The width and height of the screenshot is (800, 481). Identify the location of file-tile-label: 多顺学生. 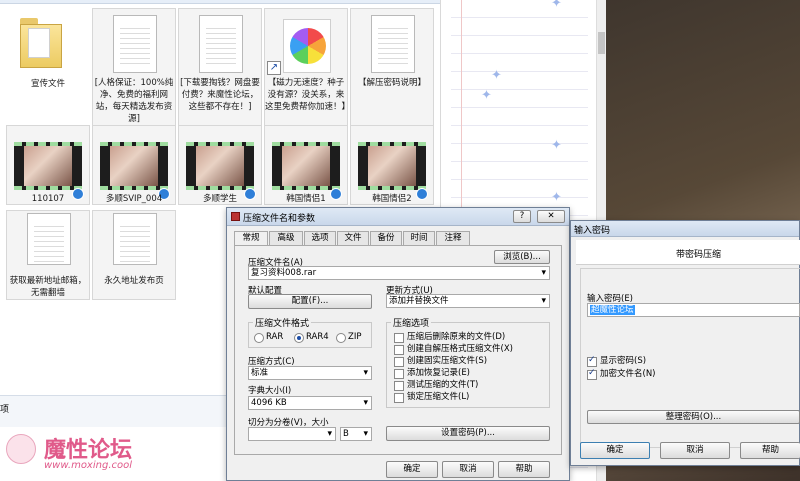
(219, 199).